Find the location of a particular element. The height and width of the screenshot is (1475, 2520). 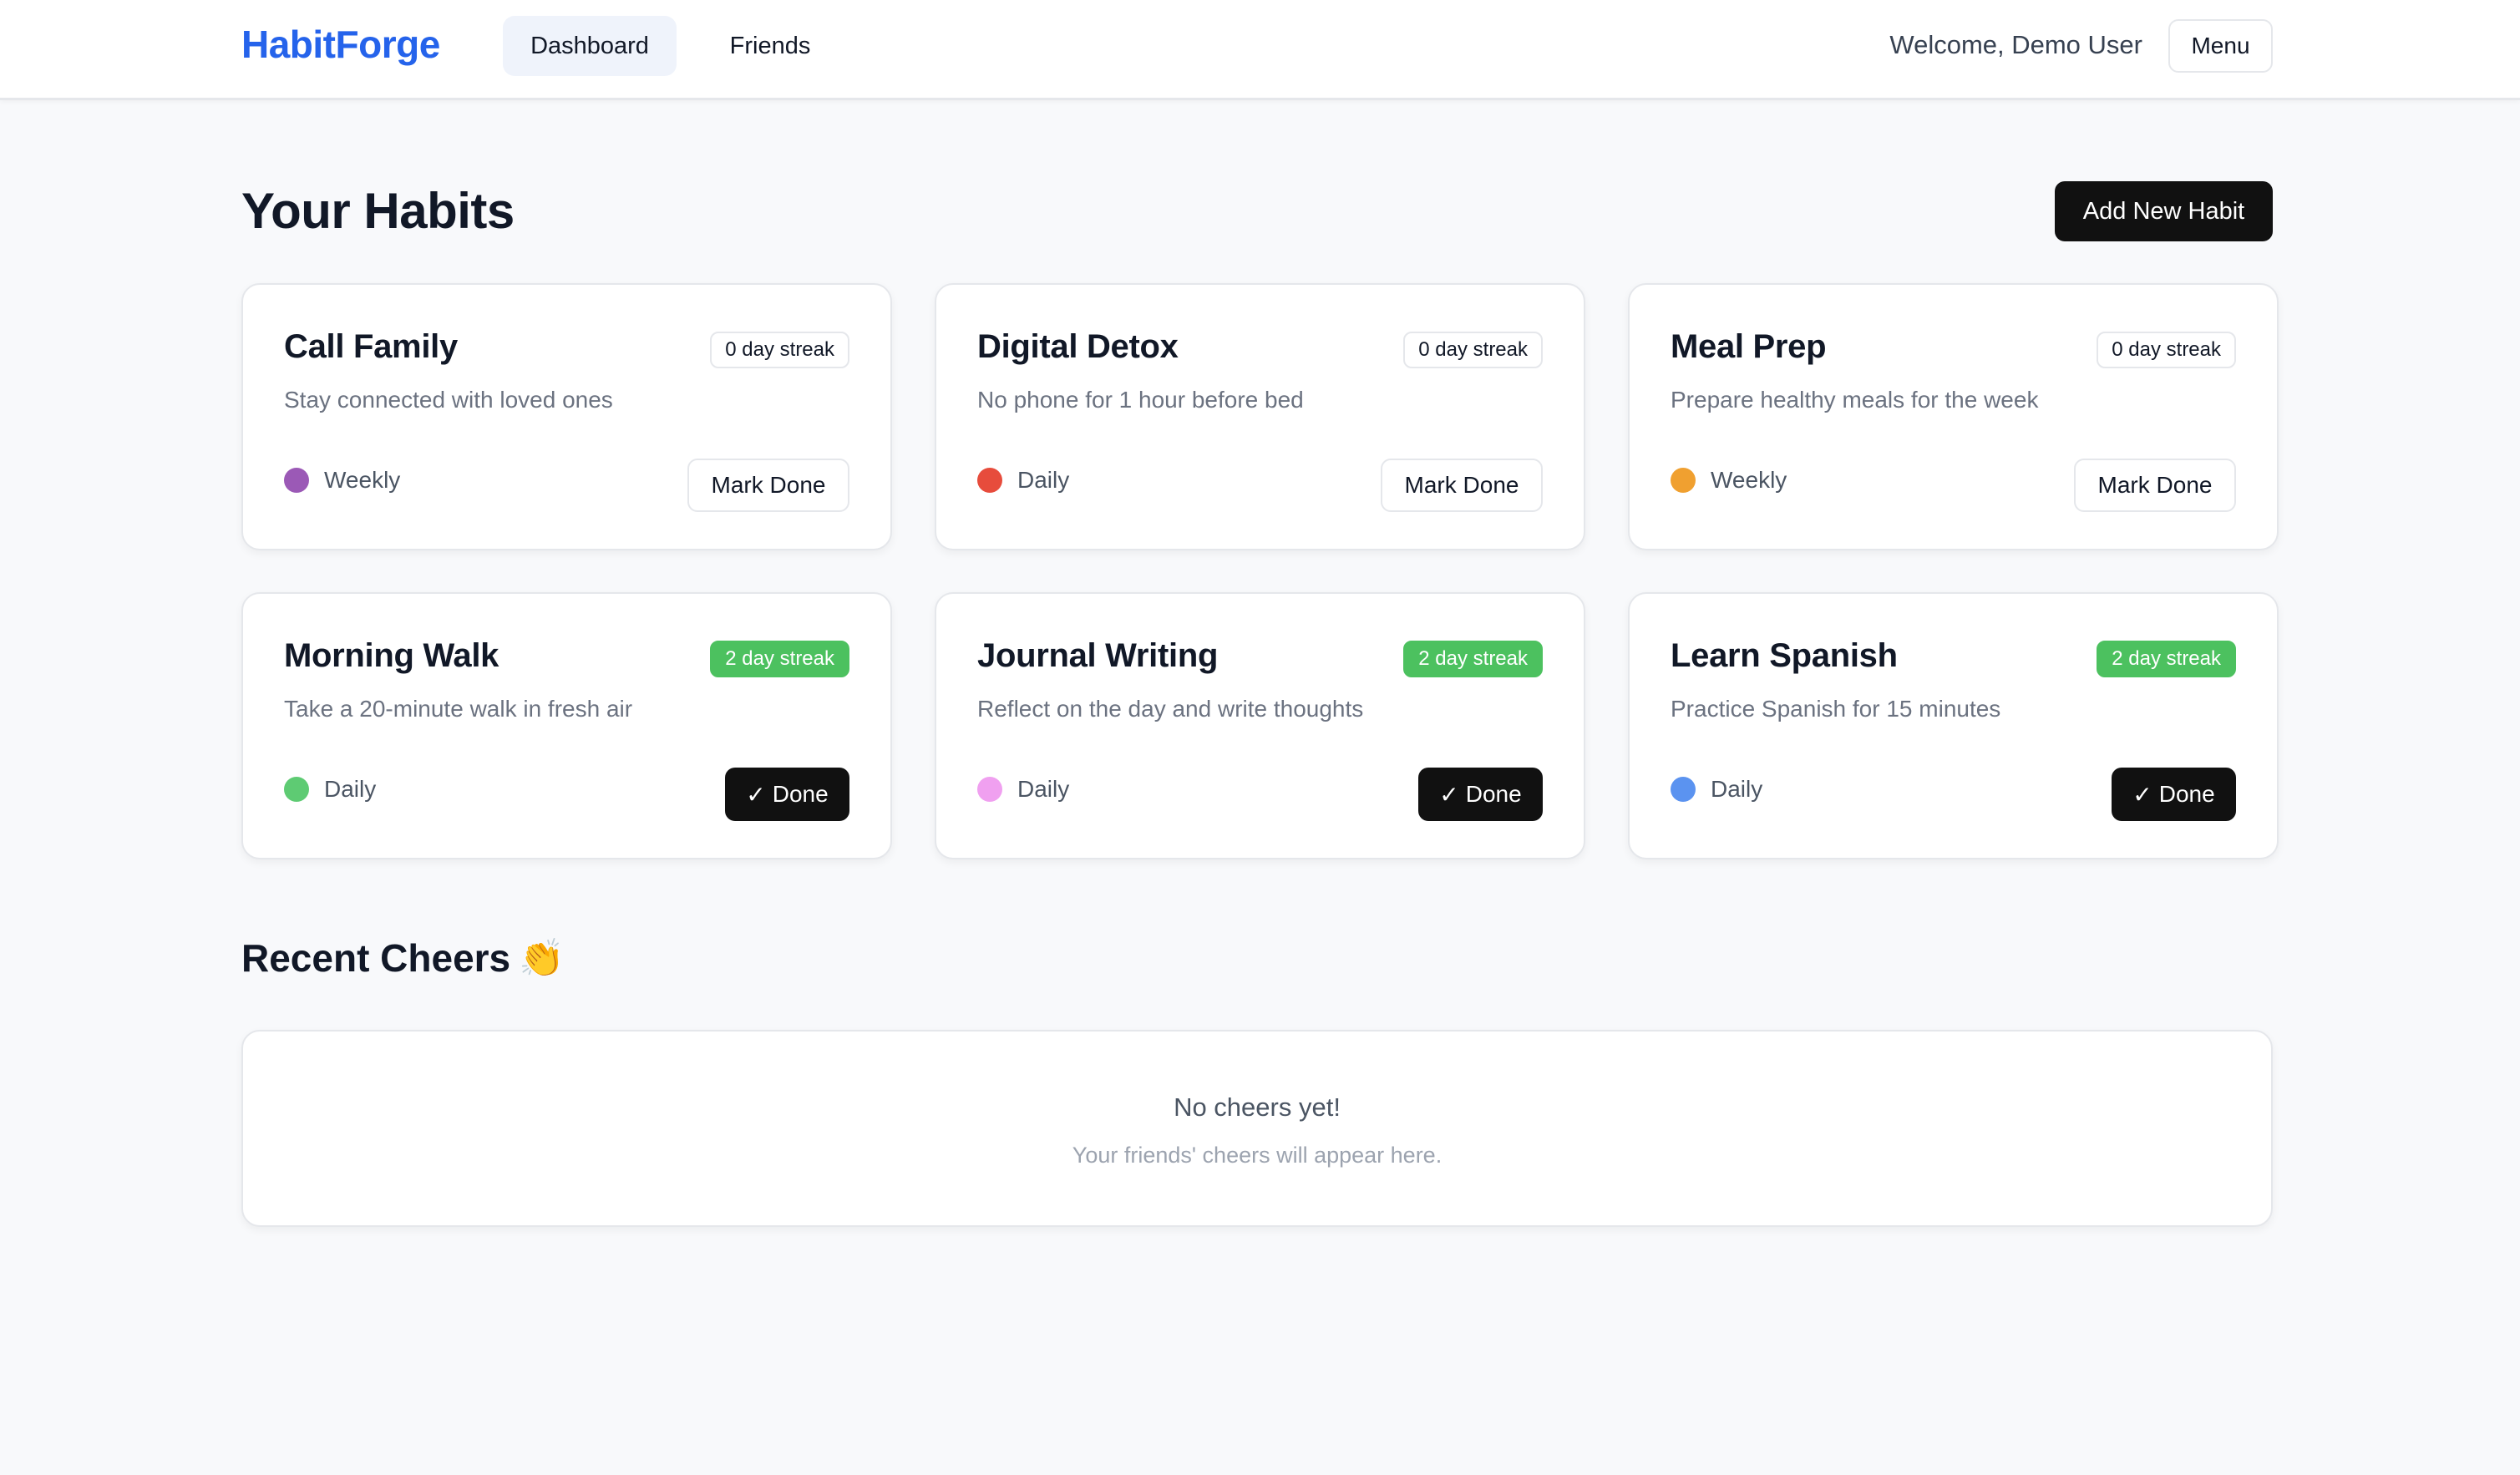

empty-cheers-title: No cheers yet! is located at coordinates (1257, 1107).